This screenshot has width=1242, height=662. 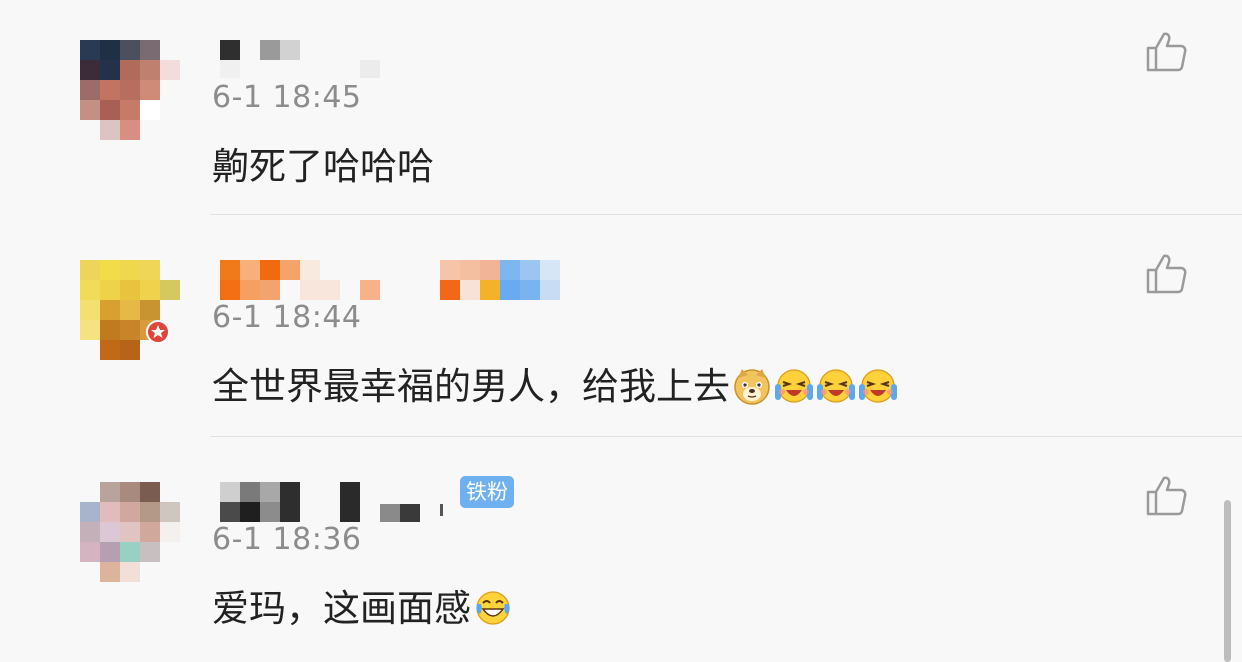 What do you see at coordinates (471, 386) in the screenshot?
I see `comment-text-content: 全世界最幸福的男人，给我上去` at bounding box center [471, 386].